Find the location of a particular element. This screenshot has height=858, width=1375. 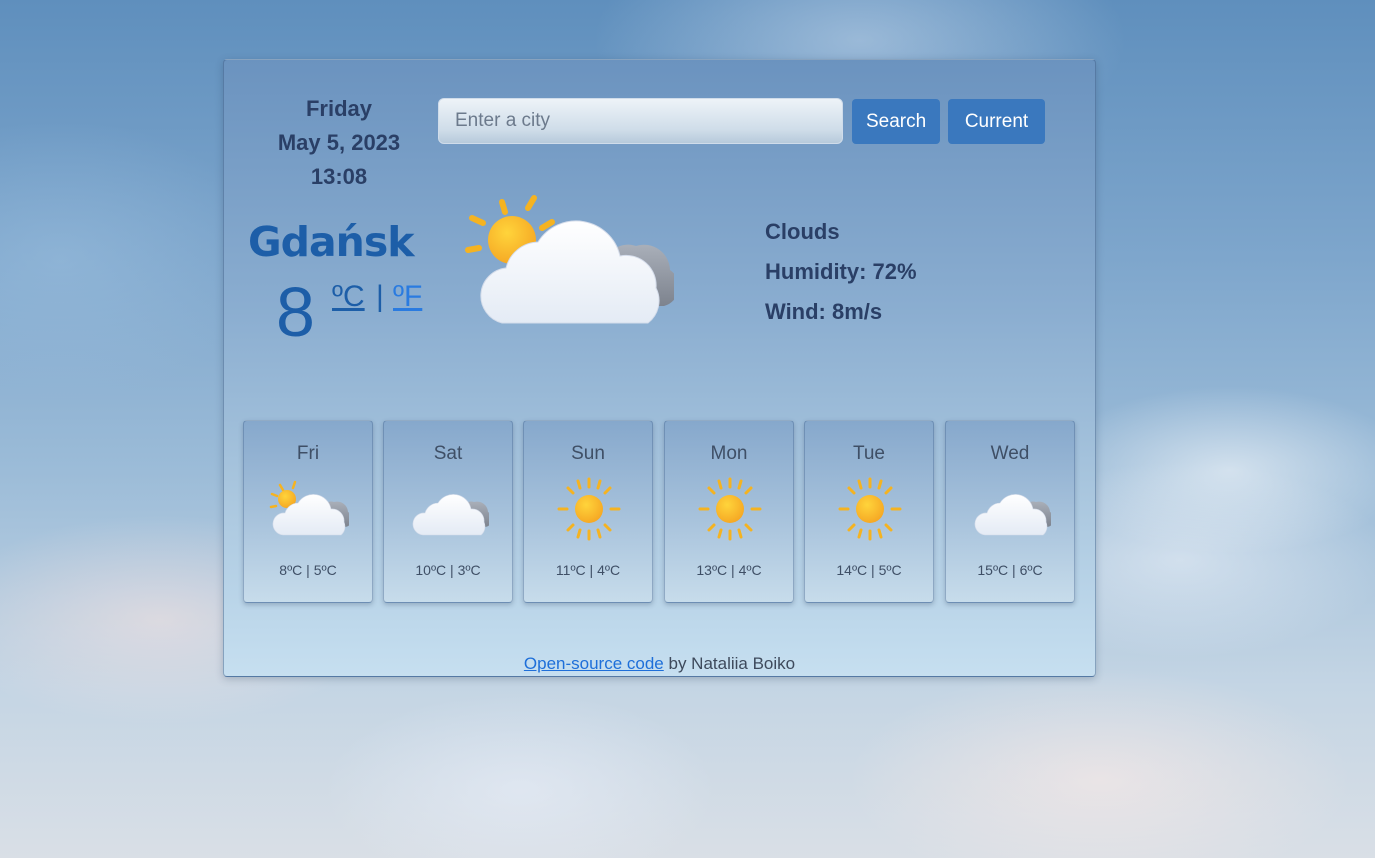

current-location-button: Current is located at coordinates (996, 121).